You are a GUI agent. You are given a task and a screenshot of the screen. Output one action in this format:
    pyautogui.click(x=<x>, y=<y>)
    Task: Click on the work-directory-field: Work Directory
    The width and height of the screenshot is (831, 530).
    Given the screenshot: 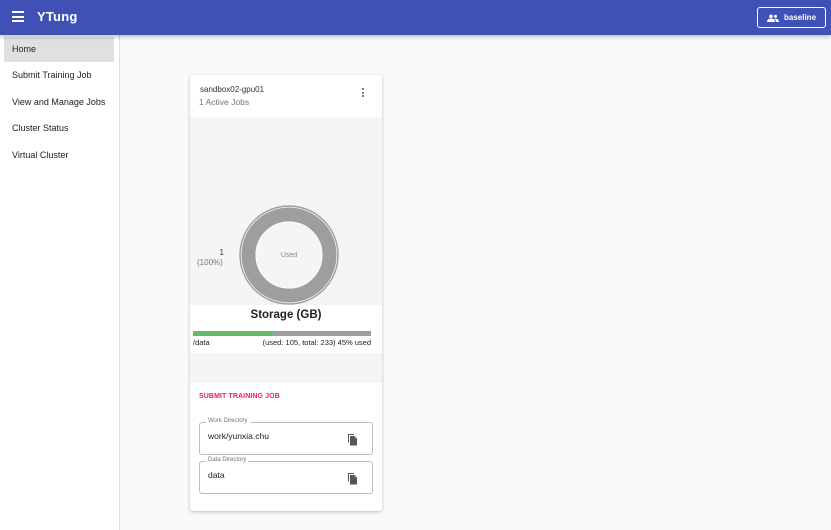 What is the action you would take?
    pyautogui.click(x=286, y=436)
    